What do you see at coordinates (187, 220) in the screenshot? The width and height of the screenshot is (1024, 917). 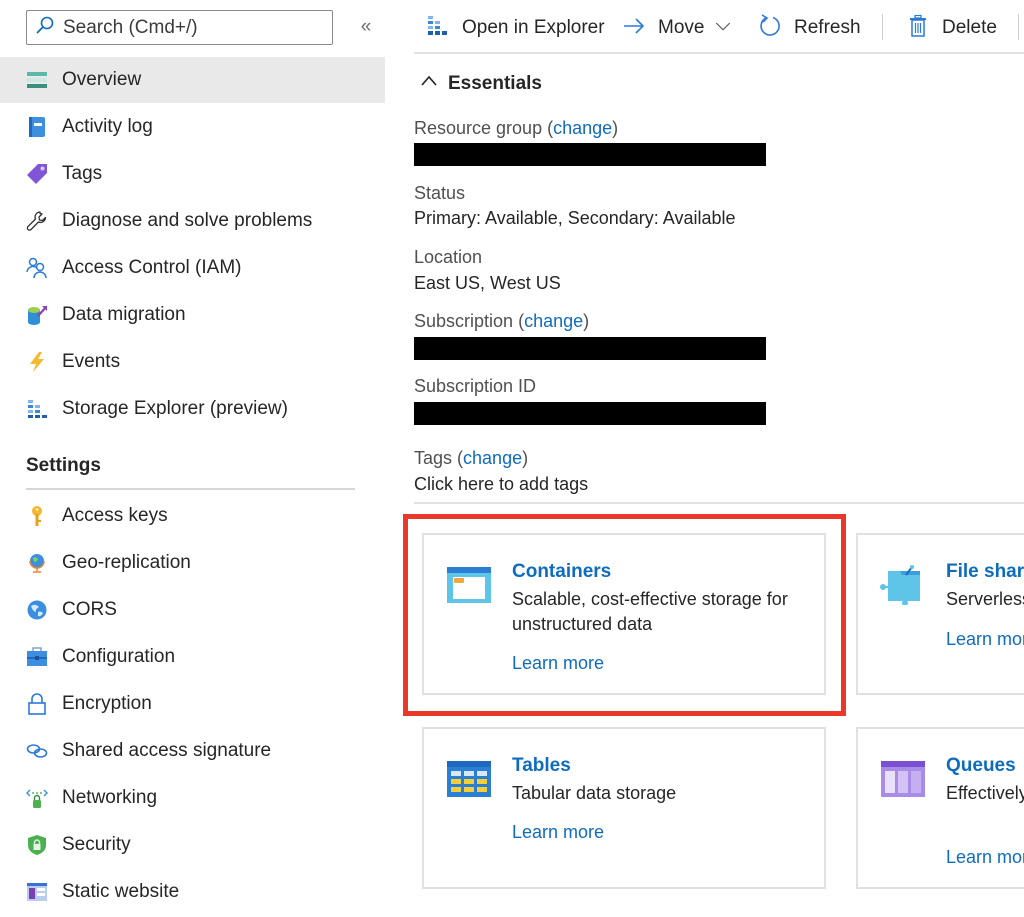 I see `sidebar-item-label: Diagnose and solve problems` at bounding box center [187, 220].